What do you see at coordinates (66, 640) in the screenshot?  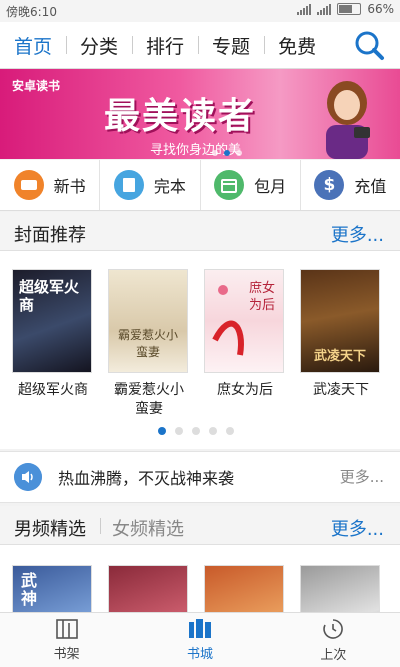 I see `nav-bookshelf: 书架` at bounding box center [66, 640].